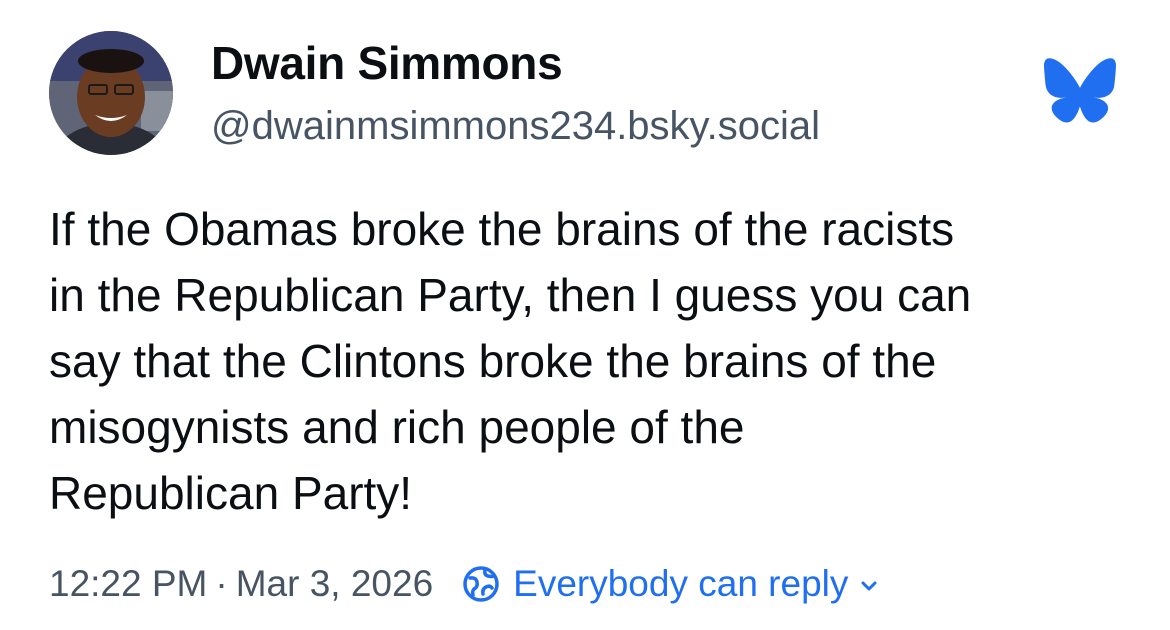  I want to click on chevron-down-icon, so click(869, 586).